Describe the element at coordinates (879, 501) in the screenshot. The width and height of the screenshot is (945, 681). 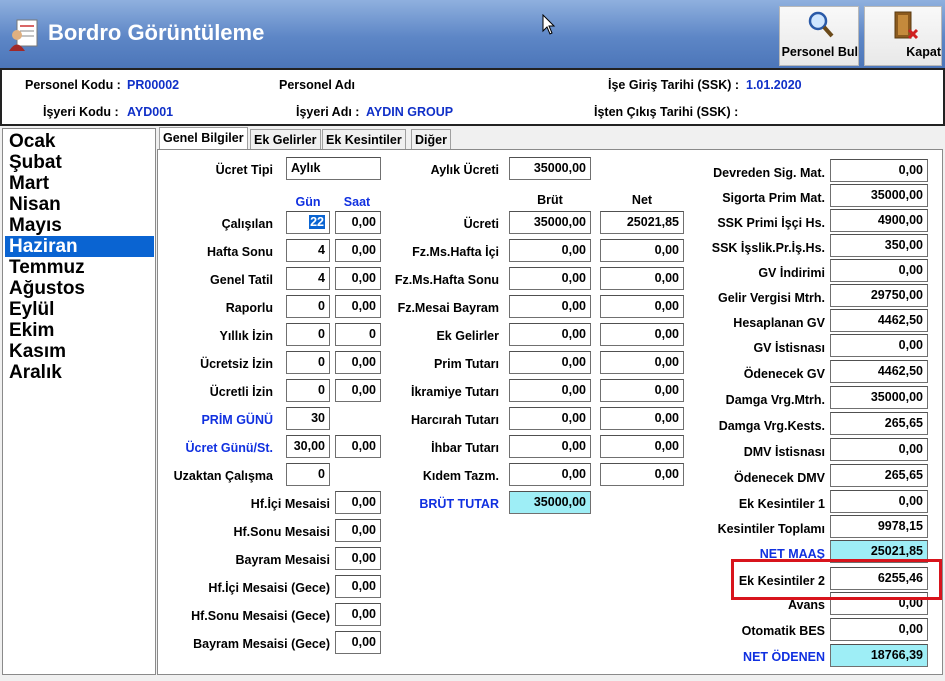
I see `ek-kesintiler-1-field: 0,00` at that location.